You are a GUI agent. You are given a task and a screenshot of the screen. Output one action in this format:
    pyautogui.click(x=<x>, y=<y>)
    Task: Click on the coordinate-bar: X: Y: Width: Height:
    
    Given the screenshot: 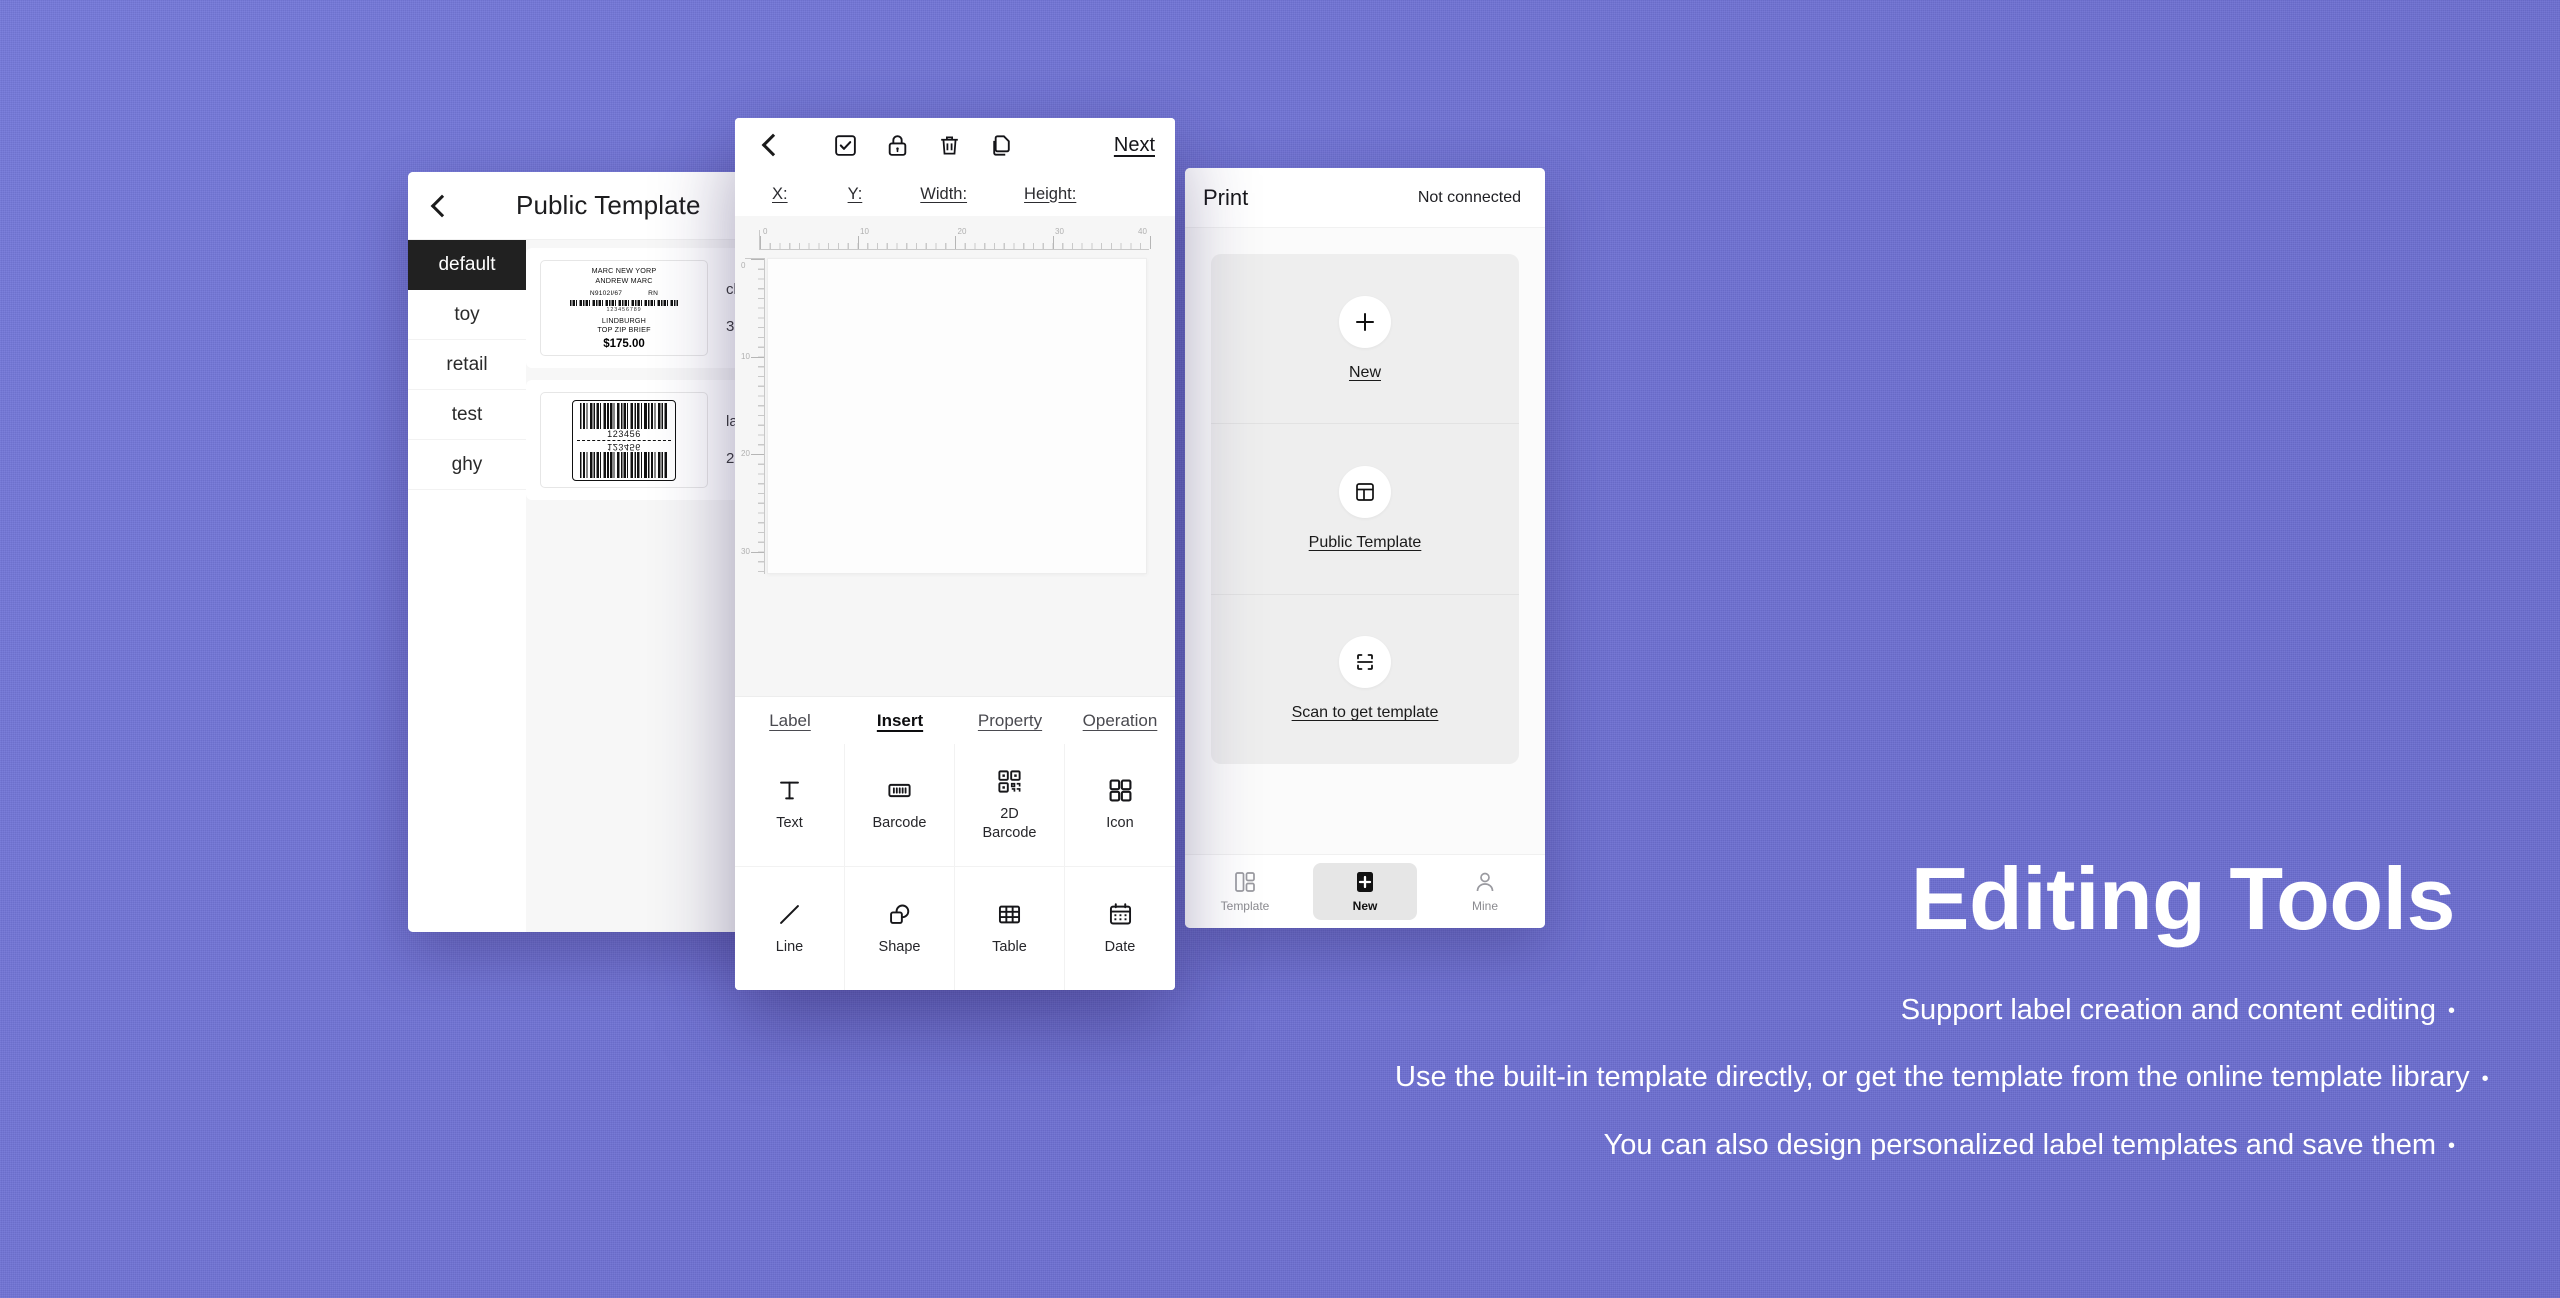 What is the action you would take?
    pyautogui.click(x=955, y=194)
    